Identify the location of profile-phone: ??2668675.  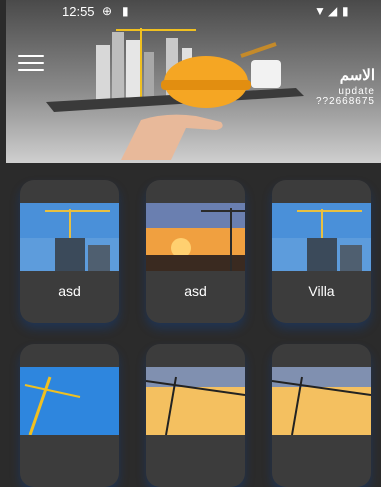
(345, 101).